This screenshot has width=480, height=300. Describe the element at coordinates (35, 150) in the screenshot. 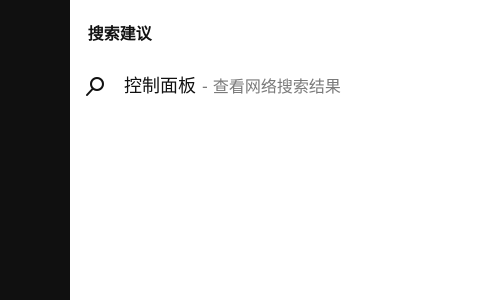

I see `left-rail` at that location.